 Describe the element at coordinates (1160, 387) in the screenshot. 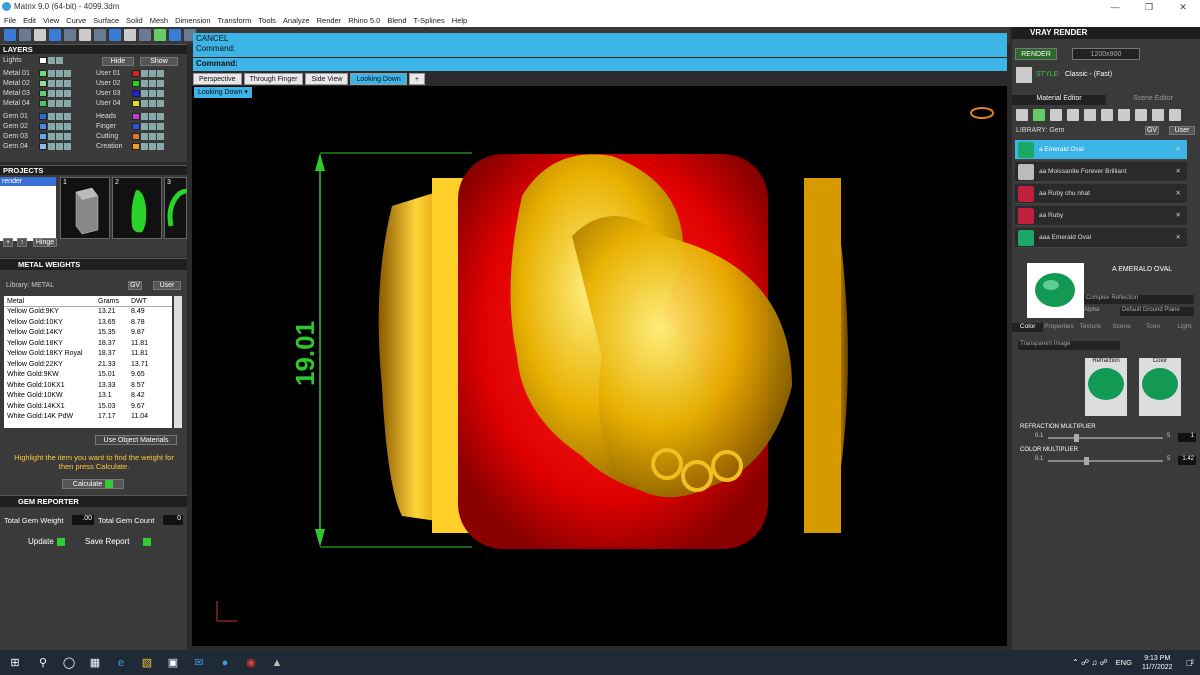

I see `color-swatch: Color` at that location.